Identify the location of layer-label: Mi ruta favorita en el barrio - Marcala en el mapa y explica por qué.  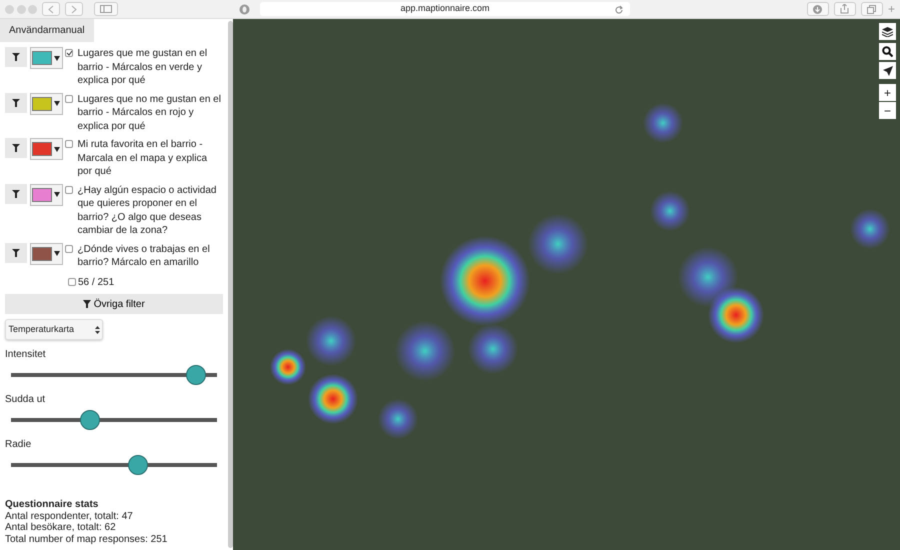
(143, 158).